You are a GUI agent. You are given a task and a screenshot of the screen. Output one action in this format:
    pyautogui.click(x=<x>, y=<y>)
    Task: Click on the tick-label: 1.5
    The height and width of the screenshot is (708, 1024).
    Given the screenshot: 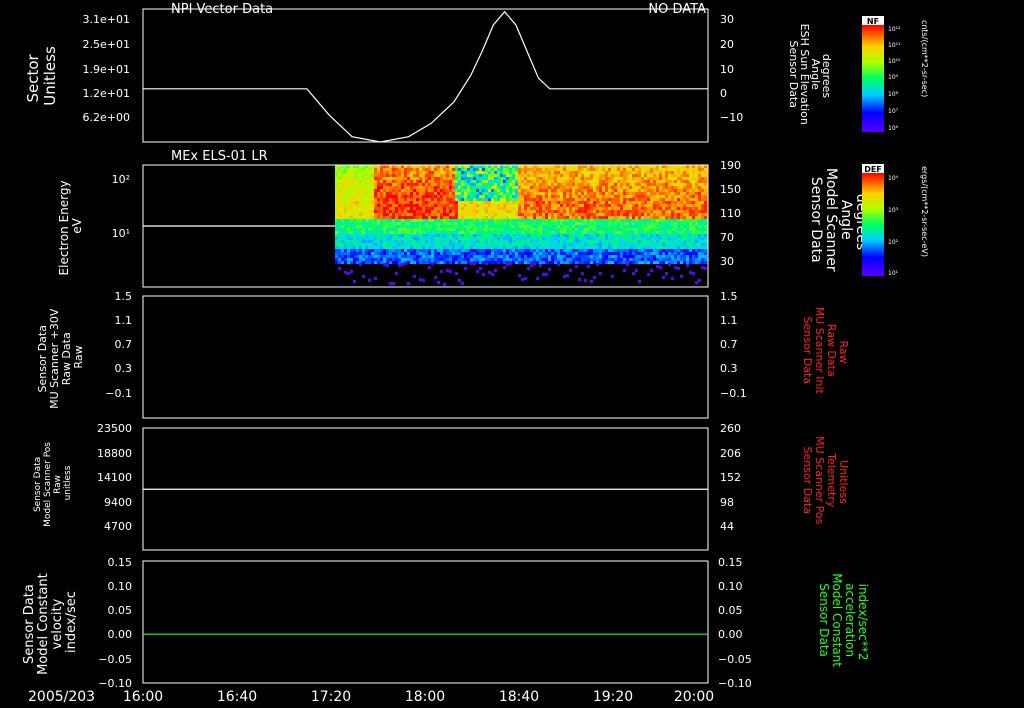 What is the action you would take?
    pyautogui.click(x=124, y=296)
    